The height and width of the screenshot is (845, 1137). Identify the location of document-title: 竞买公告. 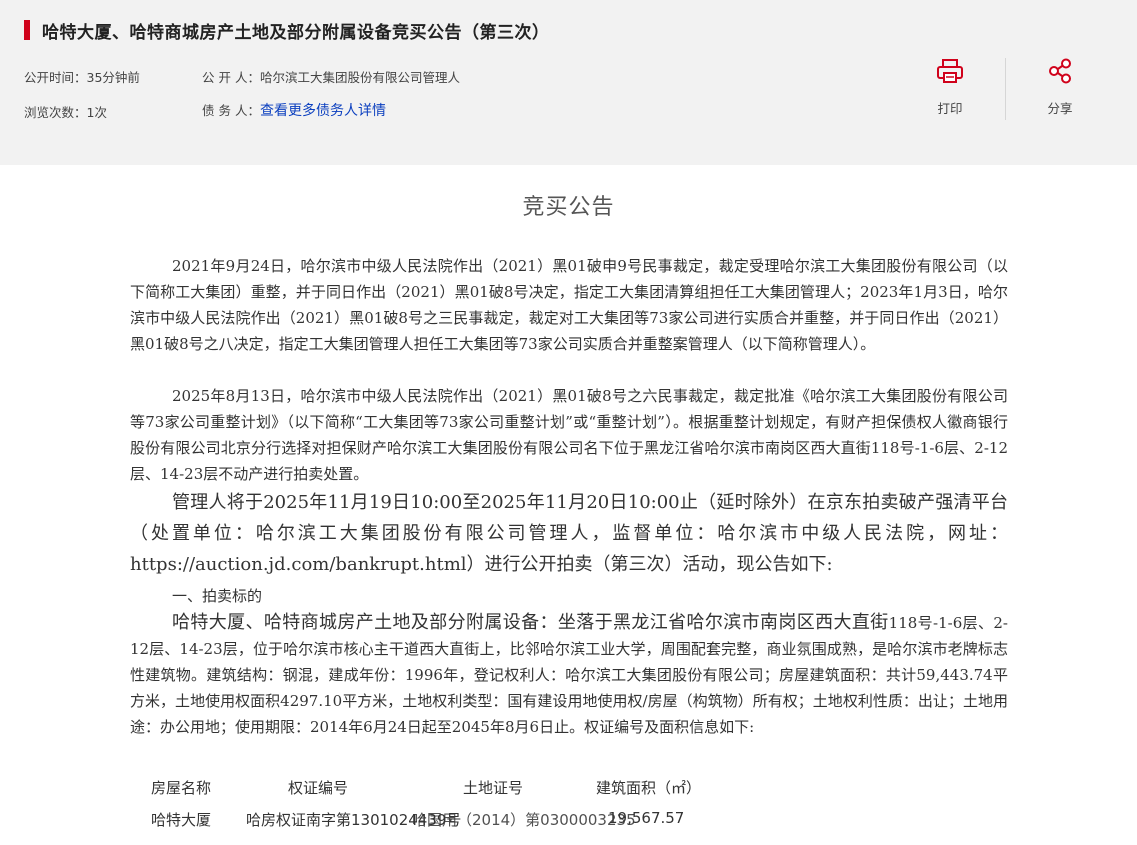
(568, 207).